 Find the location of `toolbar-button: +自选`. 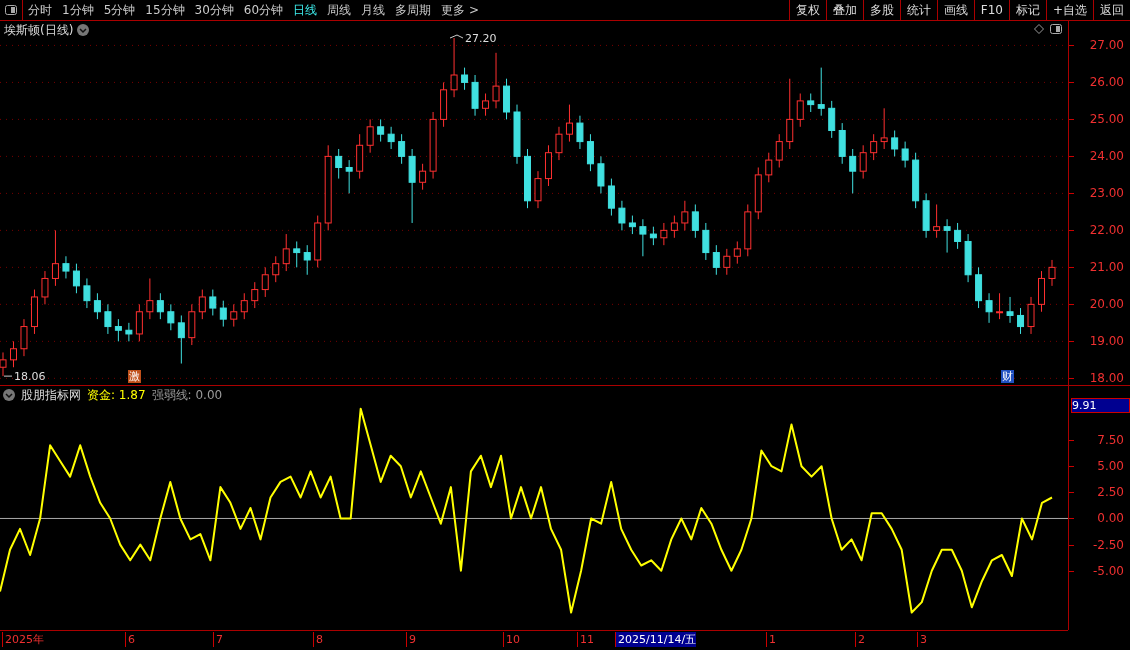

toolbar-button: +自选 is located at coordinates (1069, 10).